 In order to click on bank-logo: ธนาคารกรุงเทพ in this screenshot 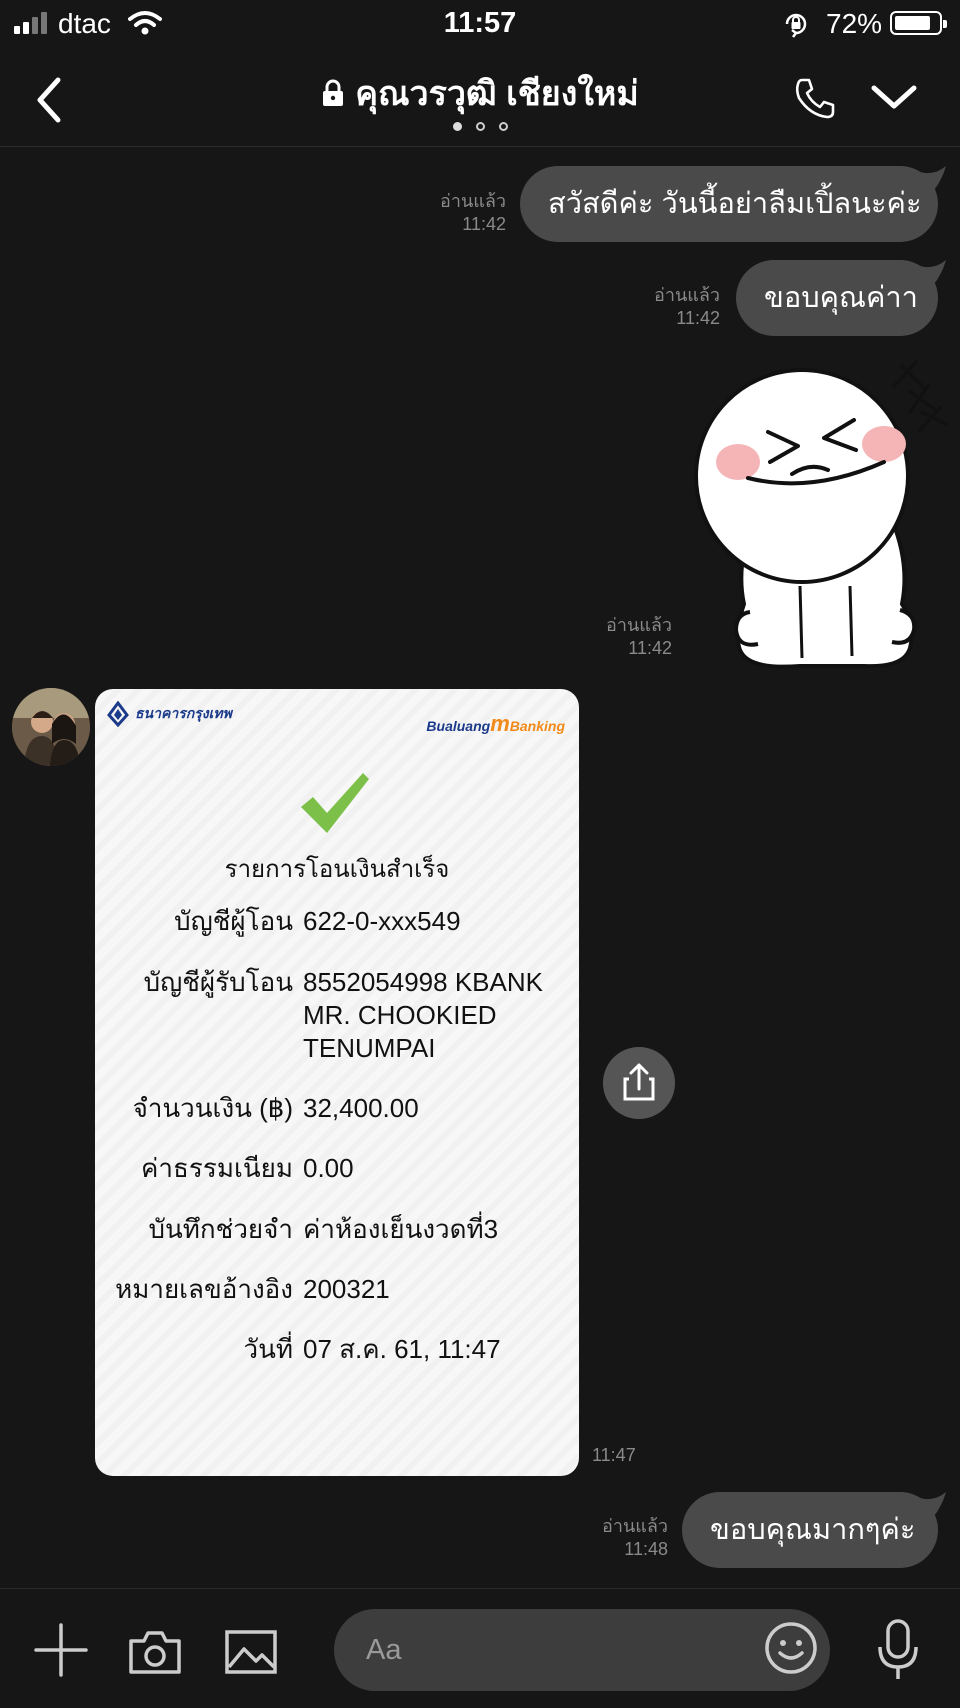, I will do `click(169, 714)`.